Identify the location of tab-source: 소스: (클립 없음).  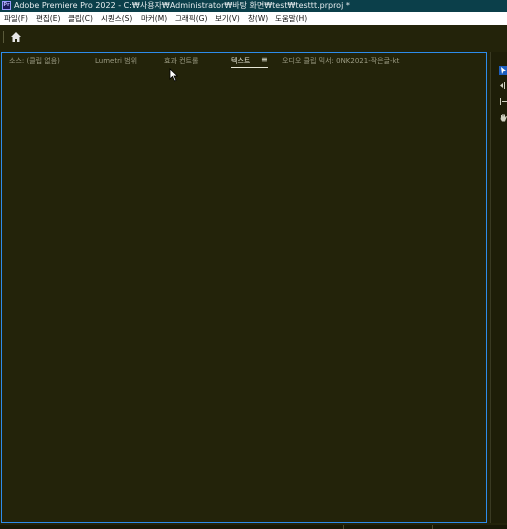
(34, 61).